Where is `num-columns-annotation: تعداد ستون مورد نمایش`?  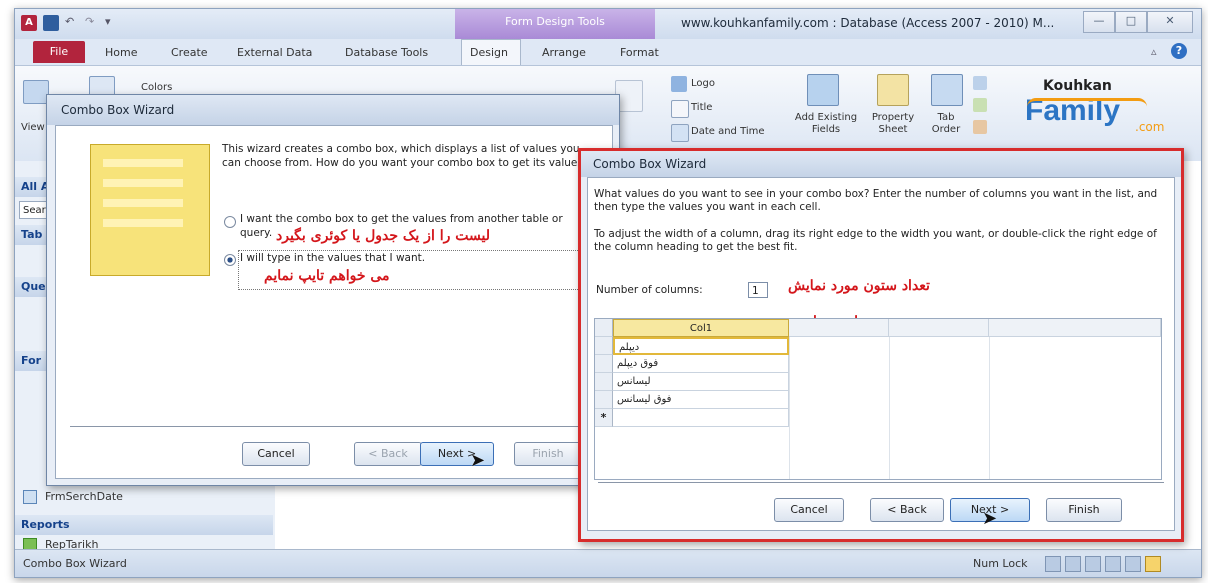 num-columns-annotation: تعداد ستون مورد نمایش is located at coordinates (859, 286).